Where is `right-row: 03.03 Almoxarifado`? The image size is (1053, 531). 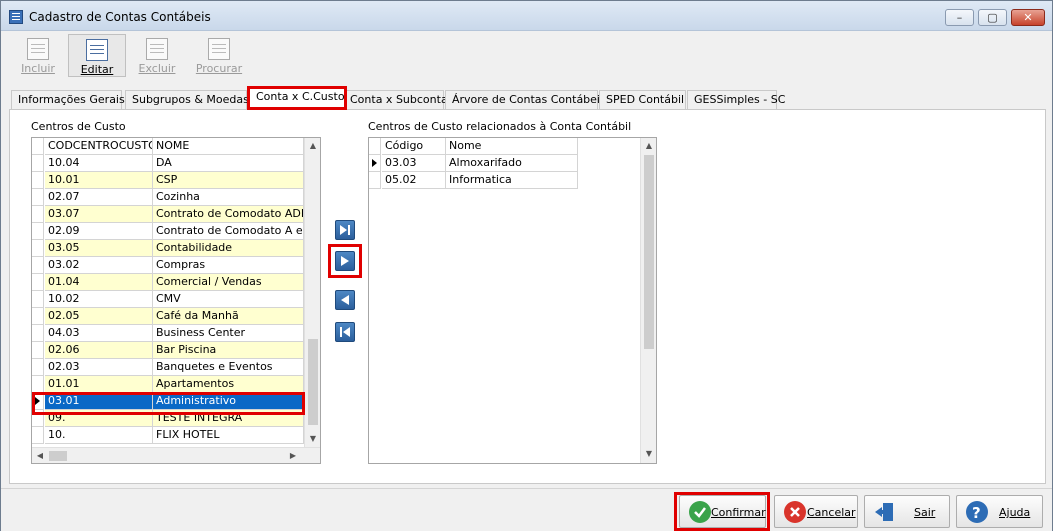 right-row: 03.03 Almoxarifado is located at coordinates (473, 163).